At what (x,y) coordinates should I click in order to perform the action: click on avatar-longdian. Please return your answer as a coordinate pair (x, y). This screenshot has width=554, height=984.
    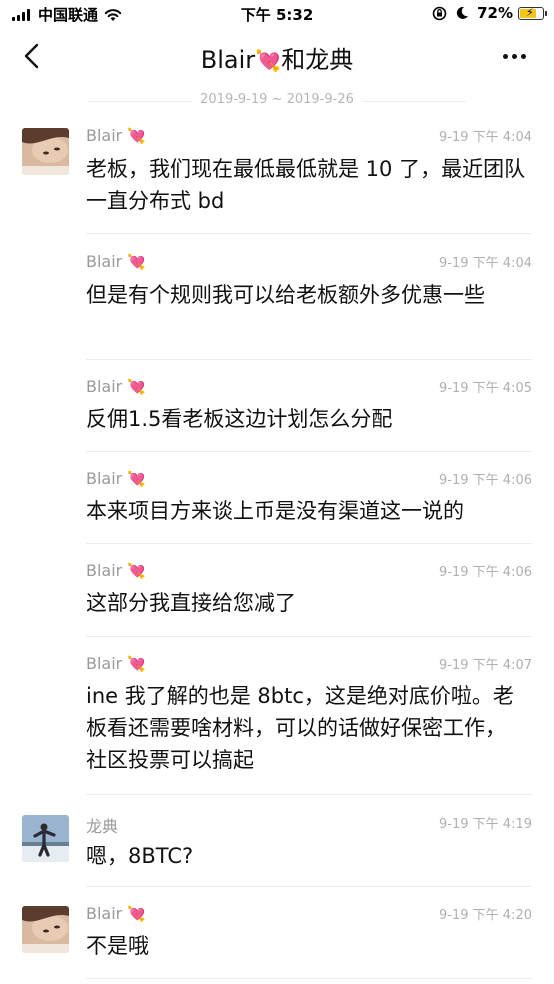
    Looking at the image, I should click on (45, 838).